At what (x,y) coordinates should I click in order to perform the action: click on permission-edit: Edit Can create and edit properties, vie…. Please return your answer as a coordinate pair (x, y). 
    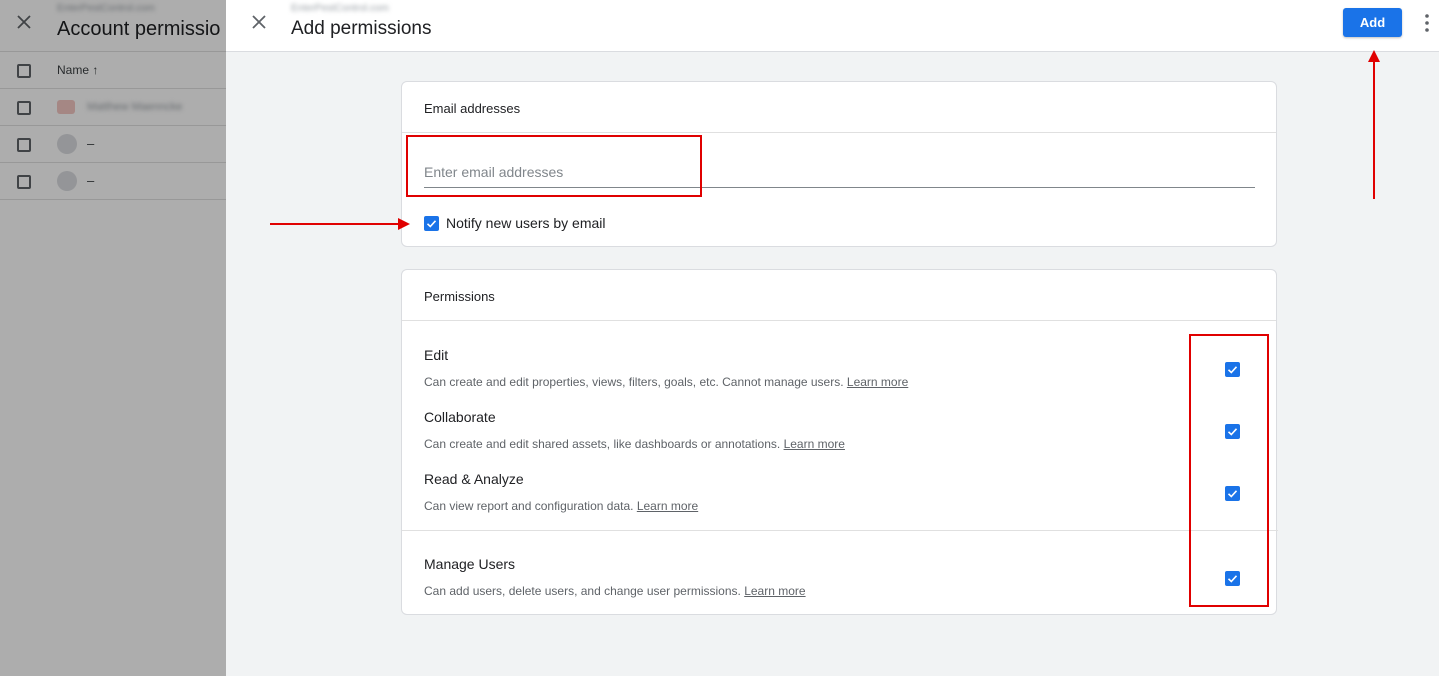
    Looking at the image, I should click on (840, 377).